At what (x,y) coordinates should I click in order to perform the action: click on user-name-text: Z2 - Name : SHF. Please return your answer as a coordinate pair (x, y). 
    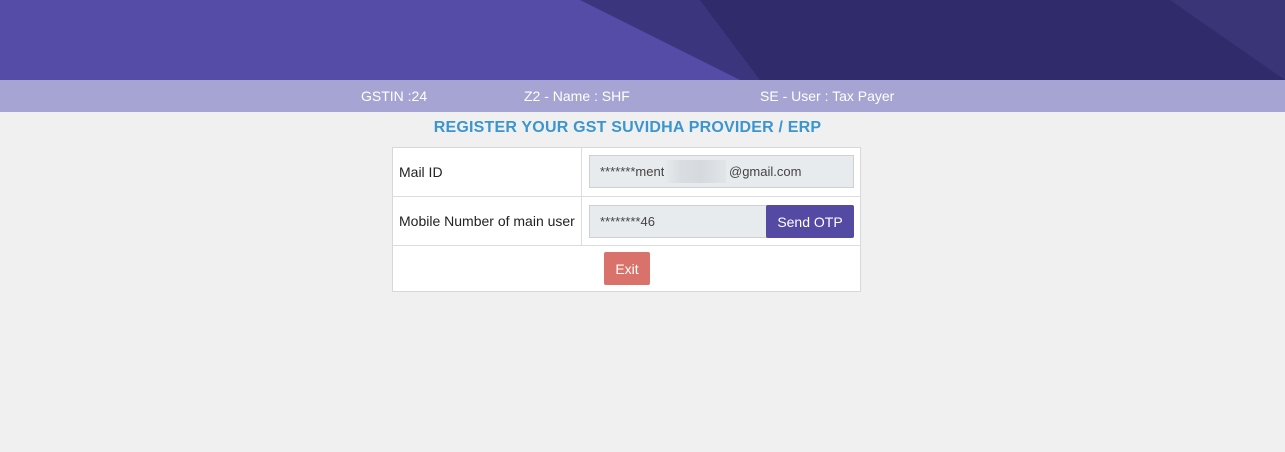
    Looking at the image, I should click on (577, 96).